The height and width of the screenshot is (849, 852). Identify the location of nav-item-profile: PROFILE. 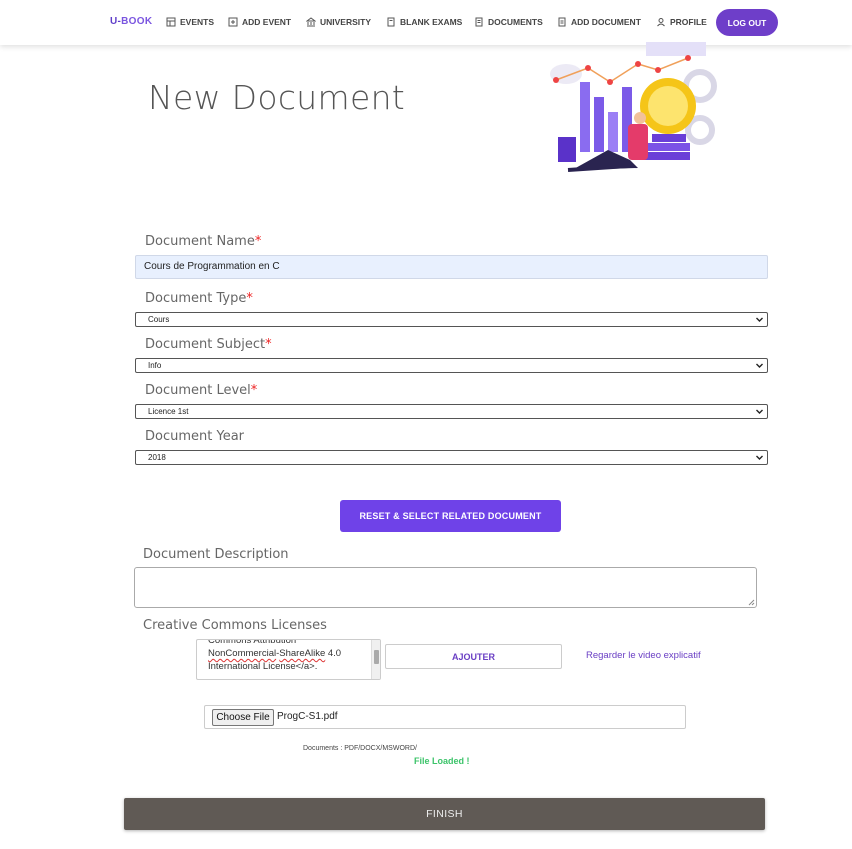
(681, 22).